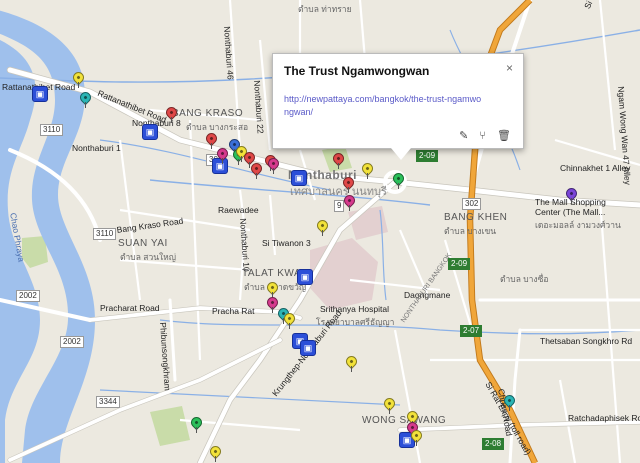 This screenshot has height=463, width=640. I want to click on label-thetsaban: Thetsaban Songkhro Rd, so click(586, 341).